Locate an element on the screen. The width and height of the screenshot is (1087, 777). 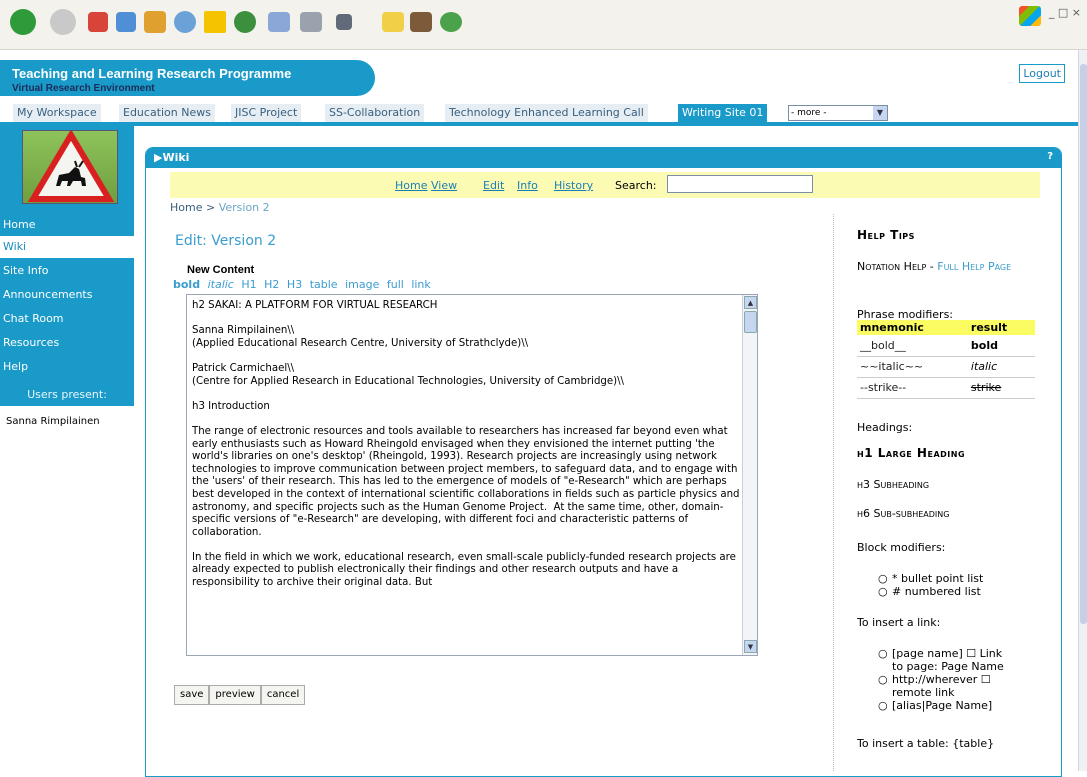
wiki-search-input is located at coordinates (740, 184).